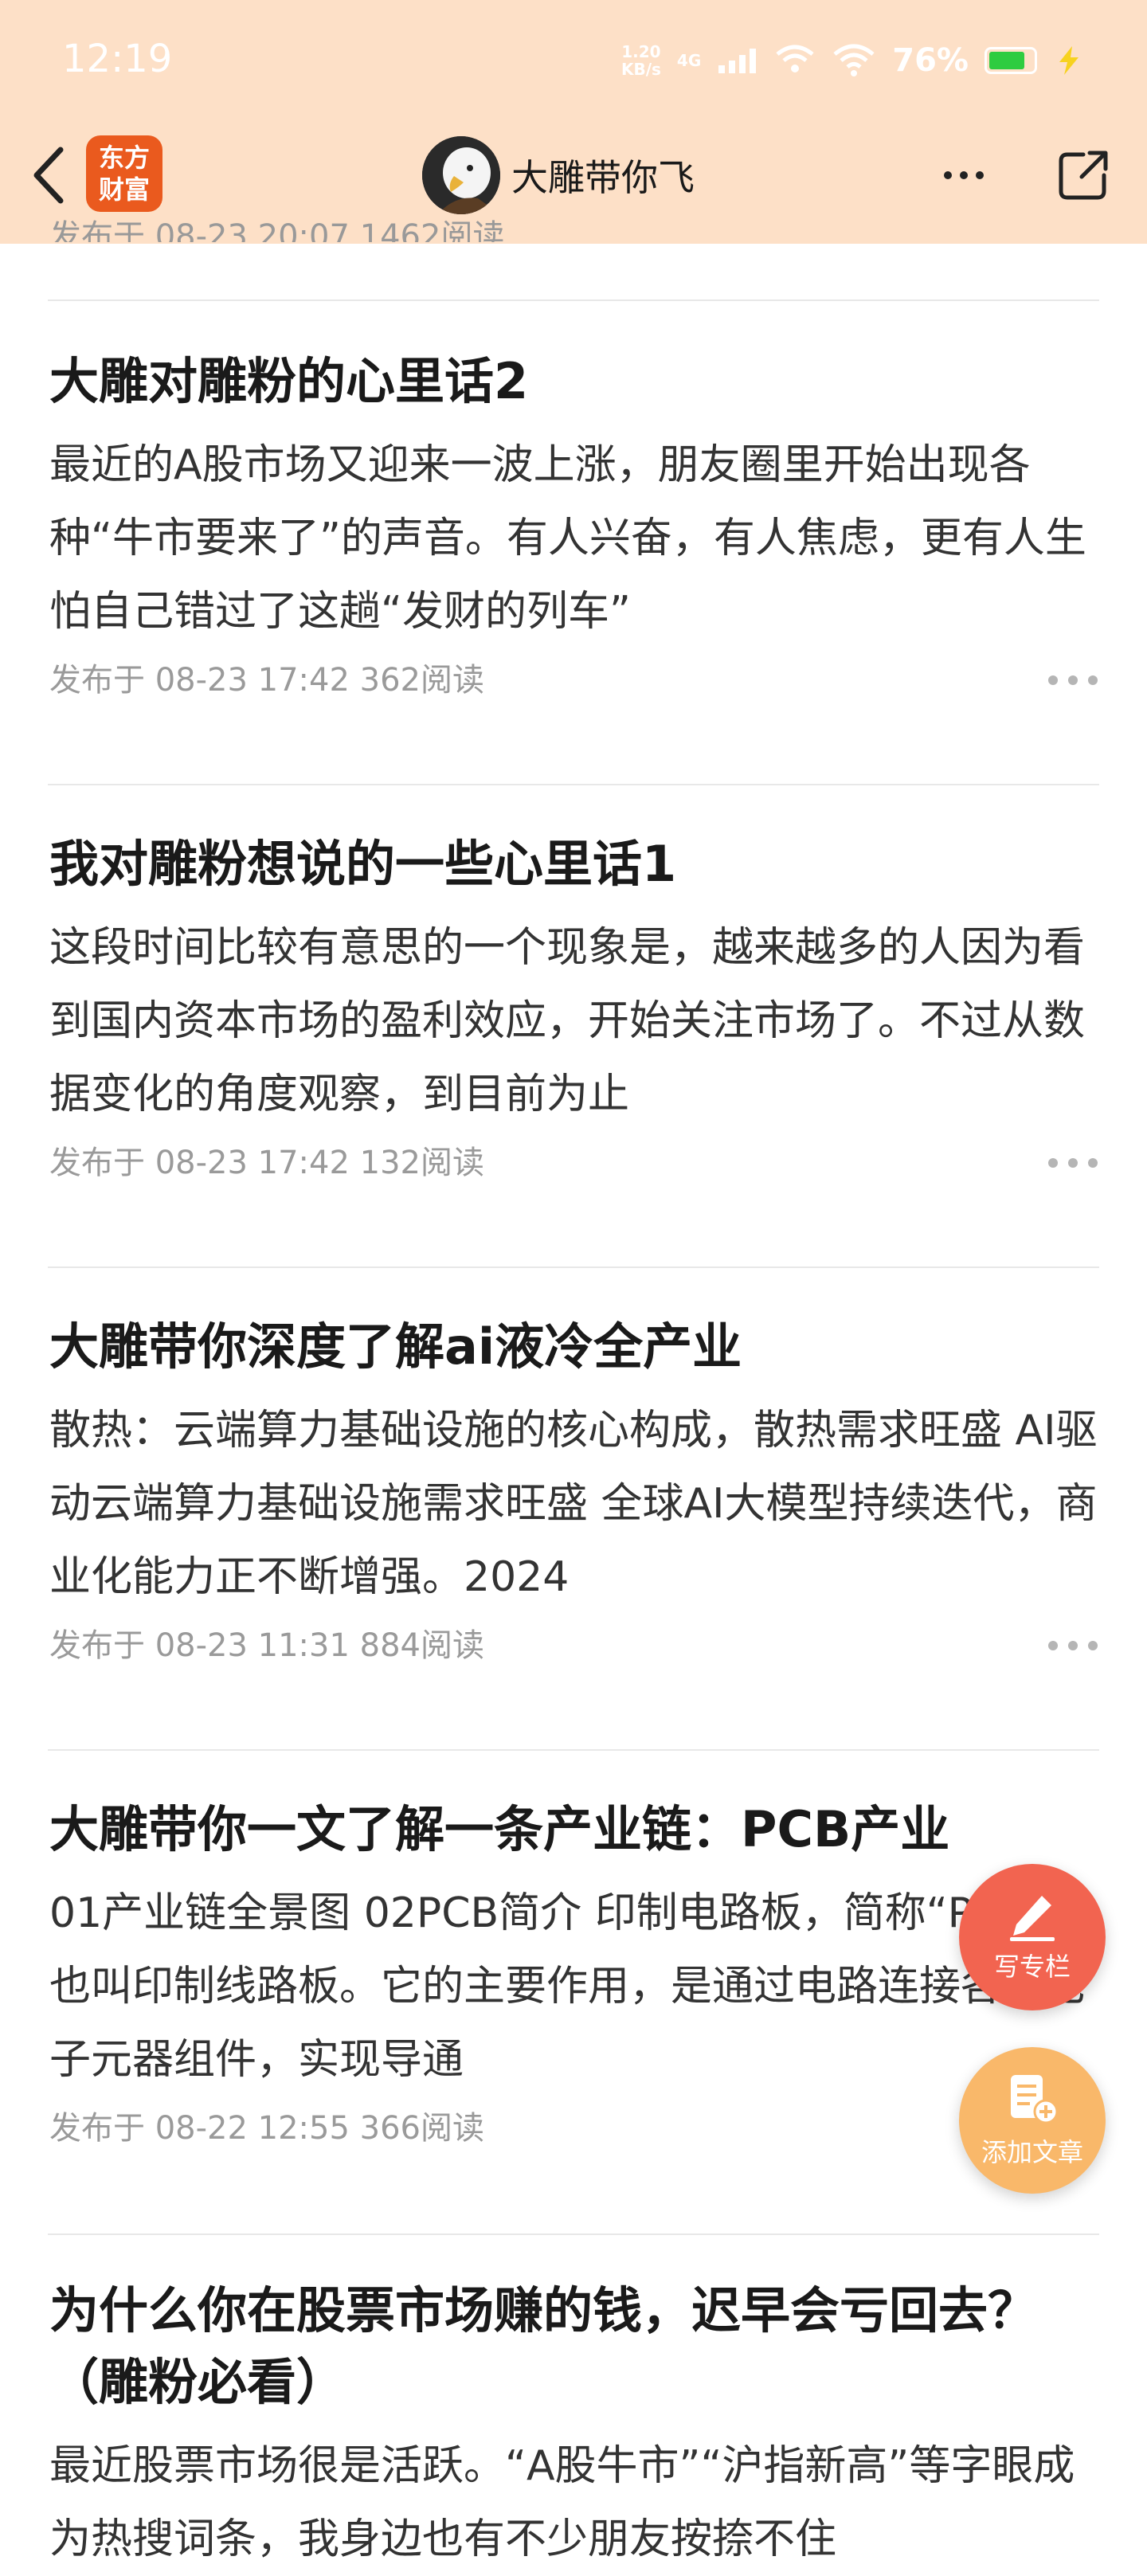  What do you see at coordinates (1035, 2099) in the screenshot?
I see `add-document-icon` at bounding box center [1035, 2099].